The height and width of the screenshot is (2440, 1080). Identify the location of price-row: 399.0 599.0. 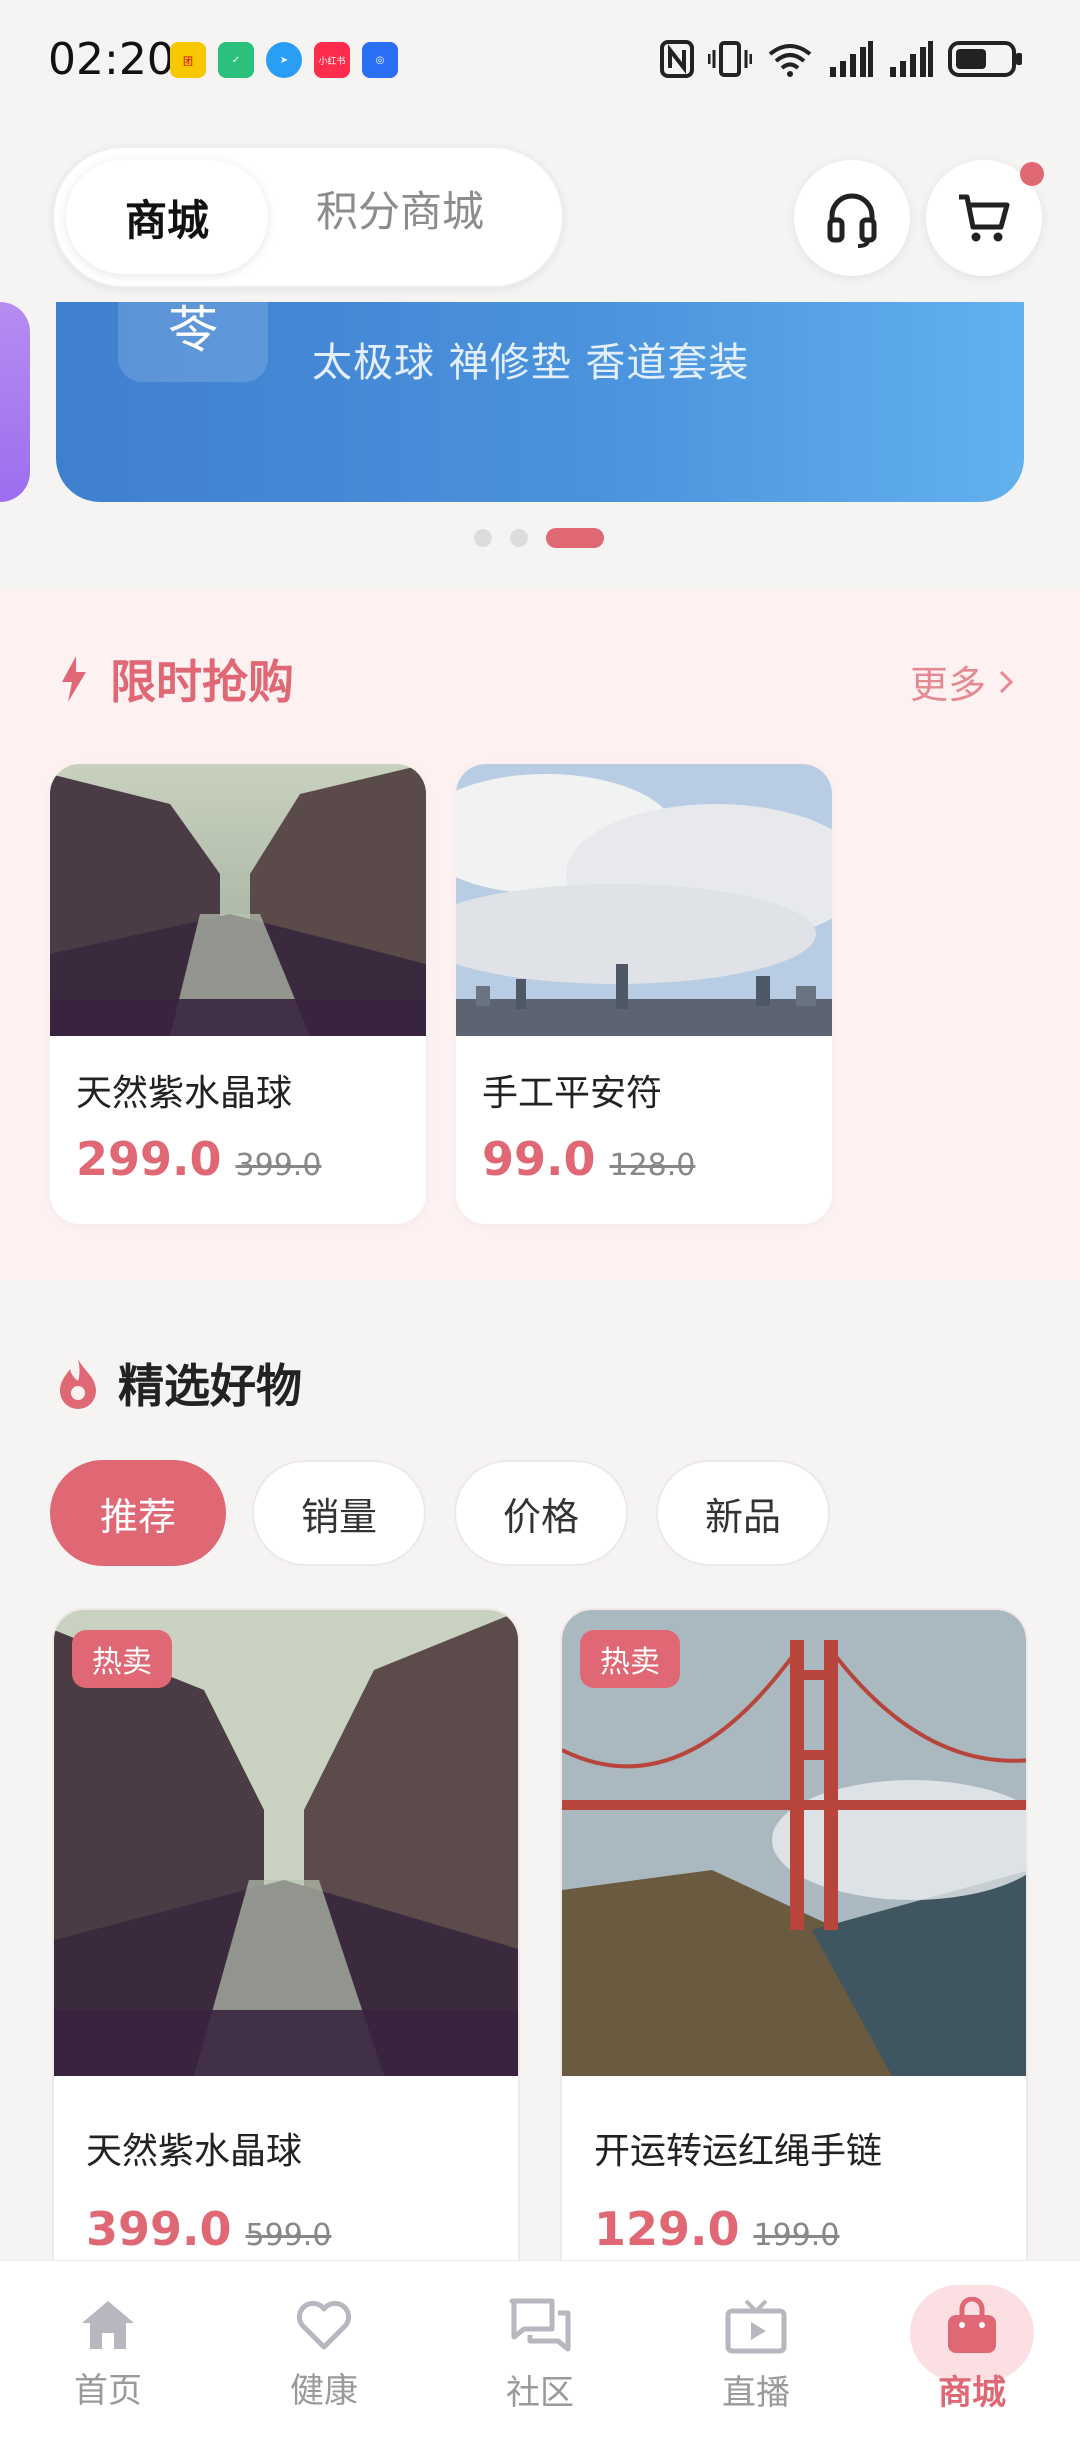
(208, 2229).